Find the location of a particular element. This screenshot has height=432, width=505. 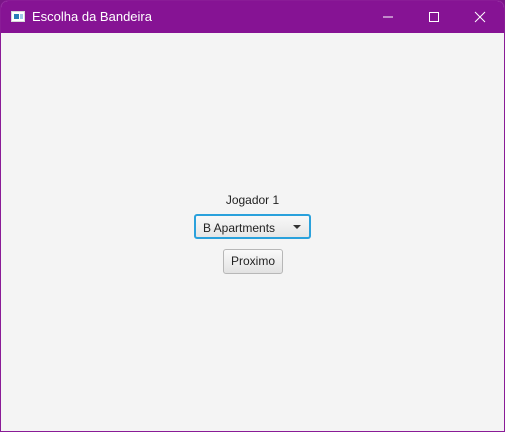

maximize-button is located at coordinates (434, 17).